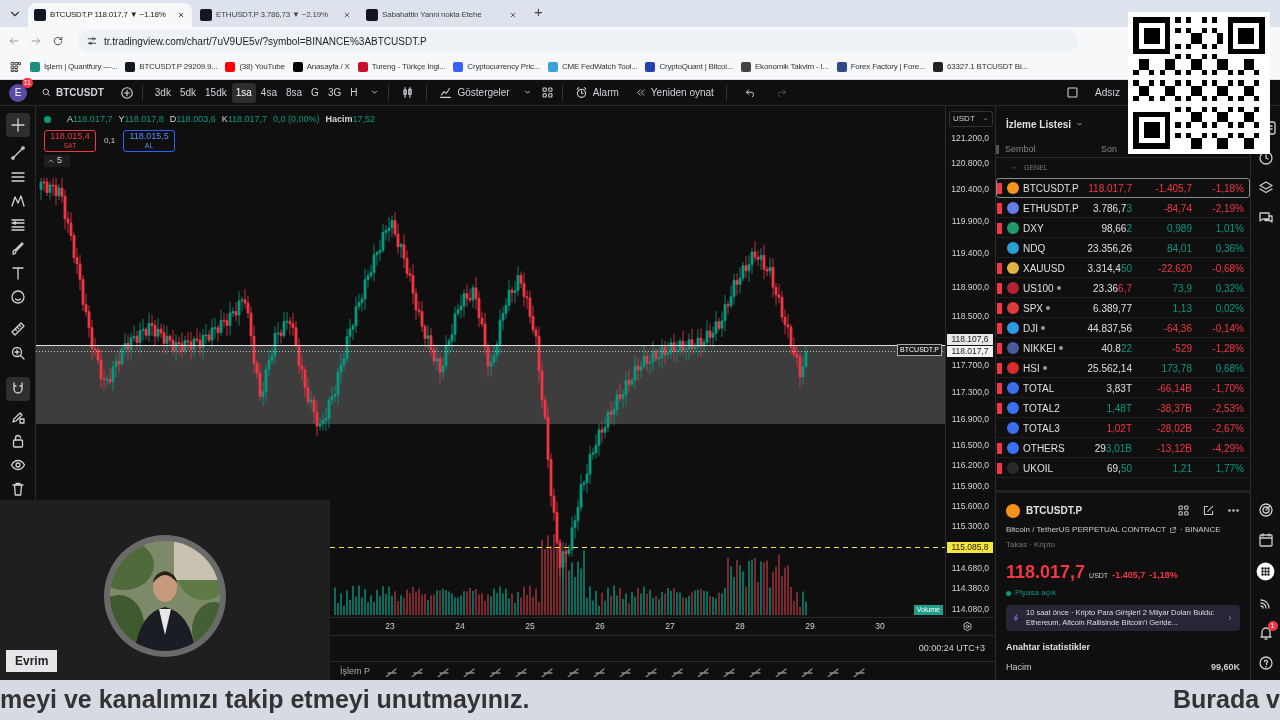 The height and width of the screenshot is (720, 1280). Describe the element at coordinates (268, 92) in the screenshot. I see `interval-button: 4sa` at that location.